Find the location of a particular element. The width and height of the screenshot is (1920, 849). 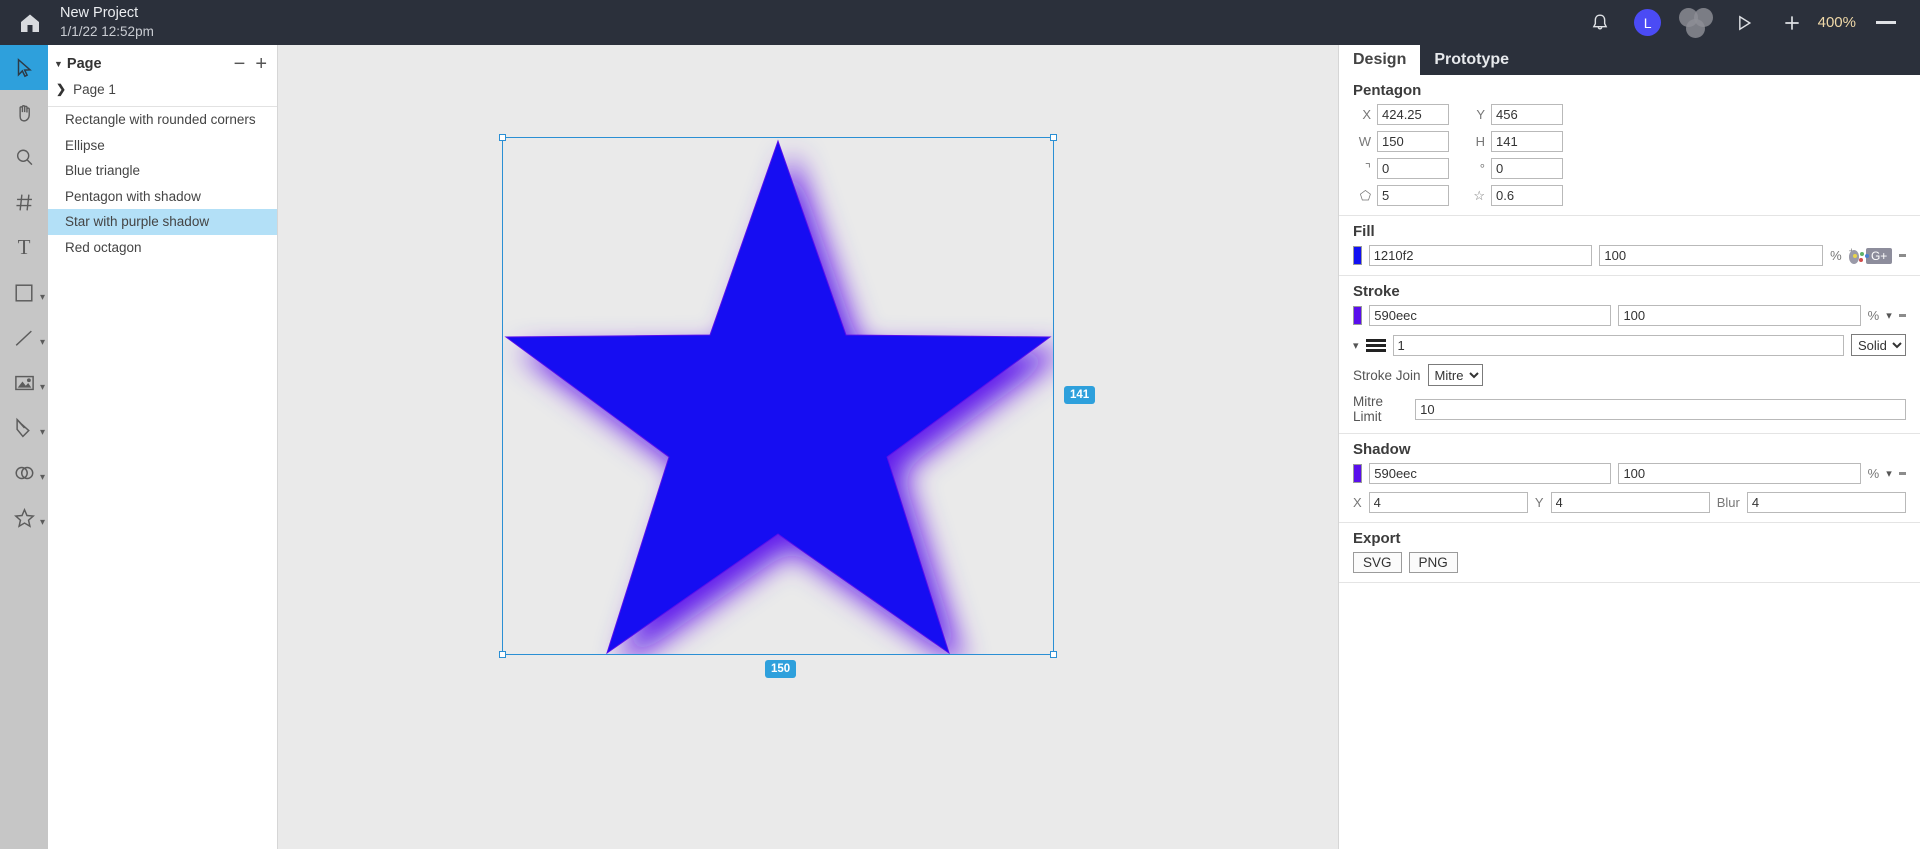

resize-handle-top-right is located at coordinates (1053, 137).